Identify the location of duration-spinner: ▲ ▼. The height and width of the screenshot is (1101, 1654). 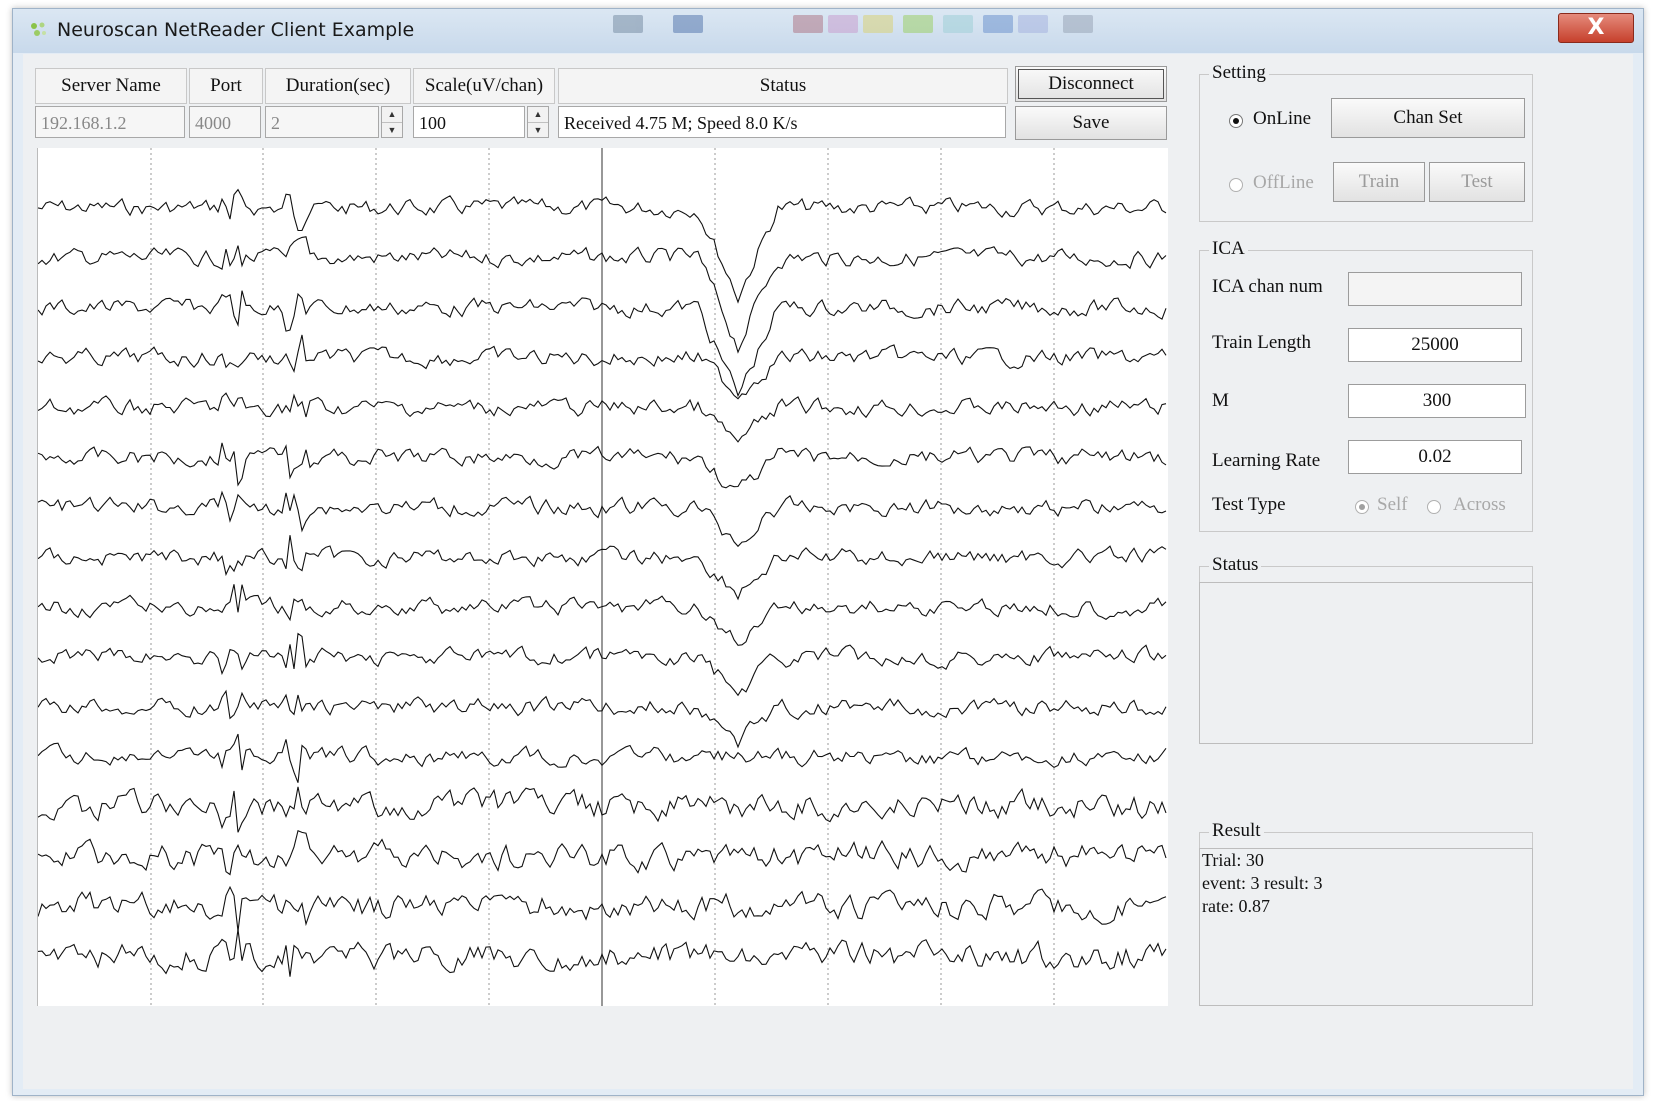
(392, 122).